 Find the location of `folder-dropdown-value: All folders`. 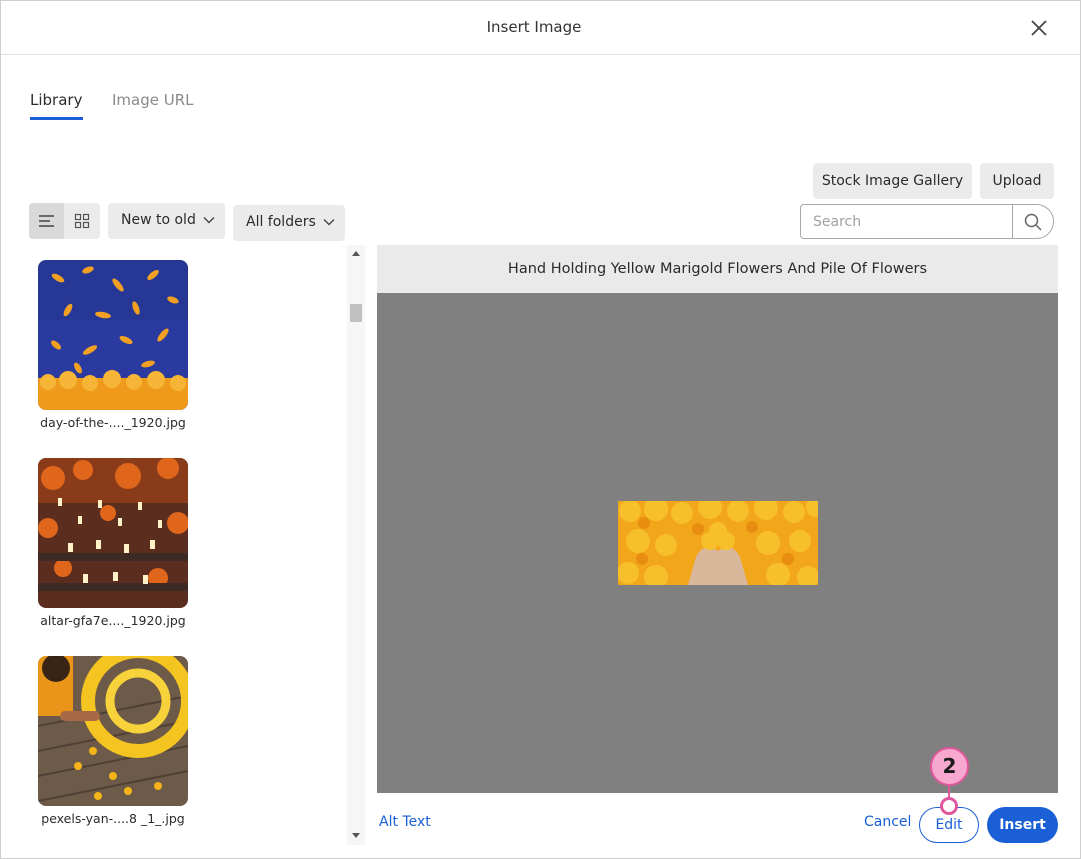

folder-dropdown-value: All folders is located at coordinates (281, 222).